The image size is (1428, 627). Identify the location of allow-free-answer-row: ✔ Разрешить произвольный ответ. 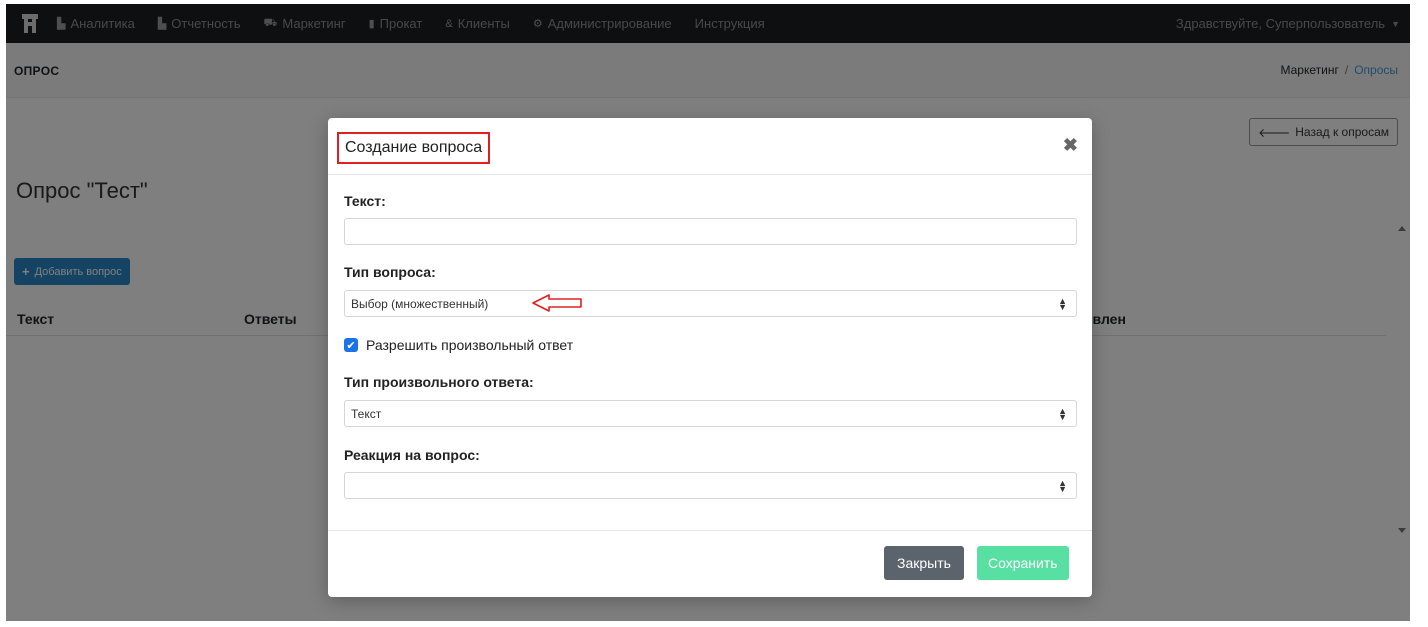
(458, 345).